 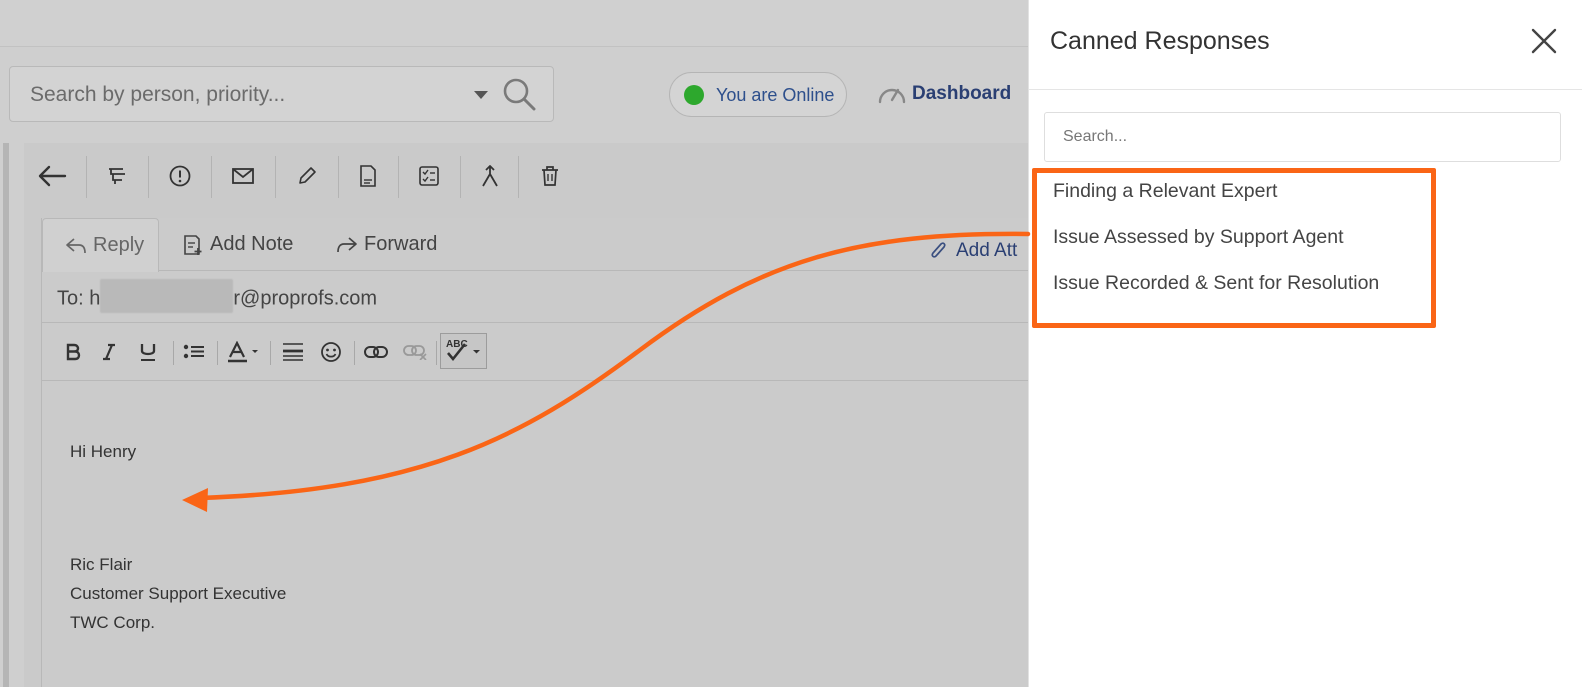 I want to click on to-recipient-row: To: h r@proprofs.com, so click(x=541, y=297).